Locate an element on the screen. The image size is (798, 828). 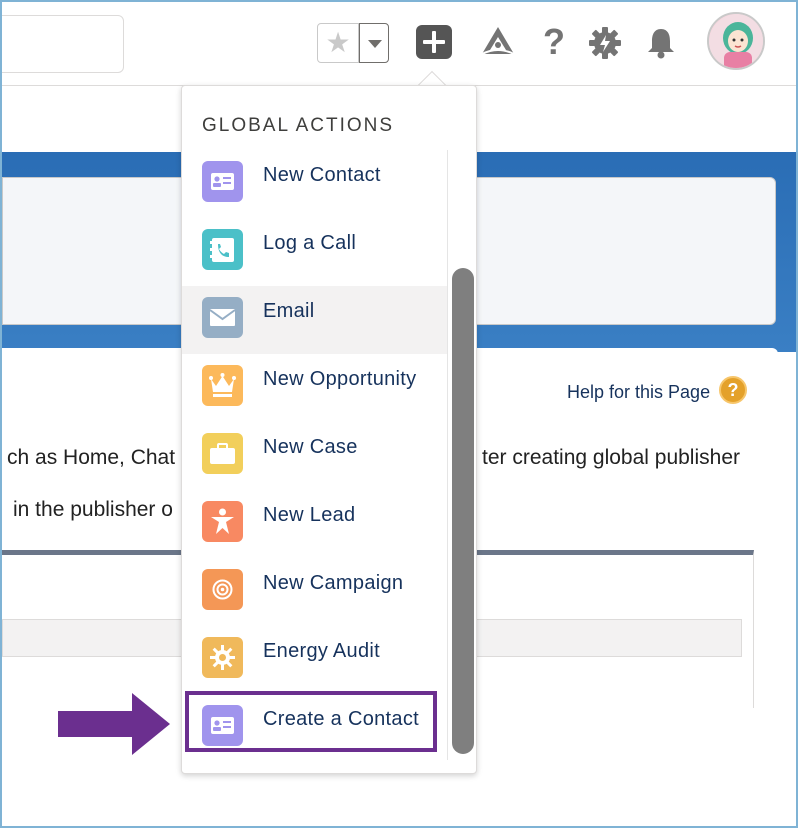
menu-item-energy-audit: Energy Audit is located at coordinates (314, 660).